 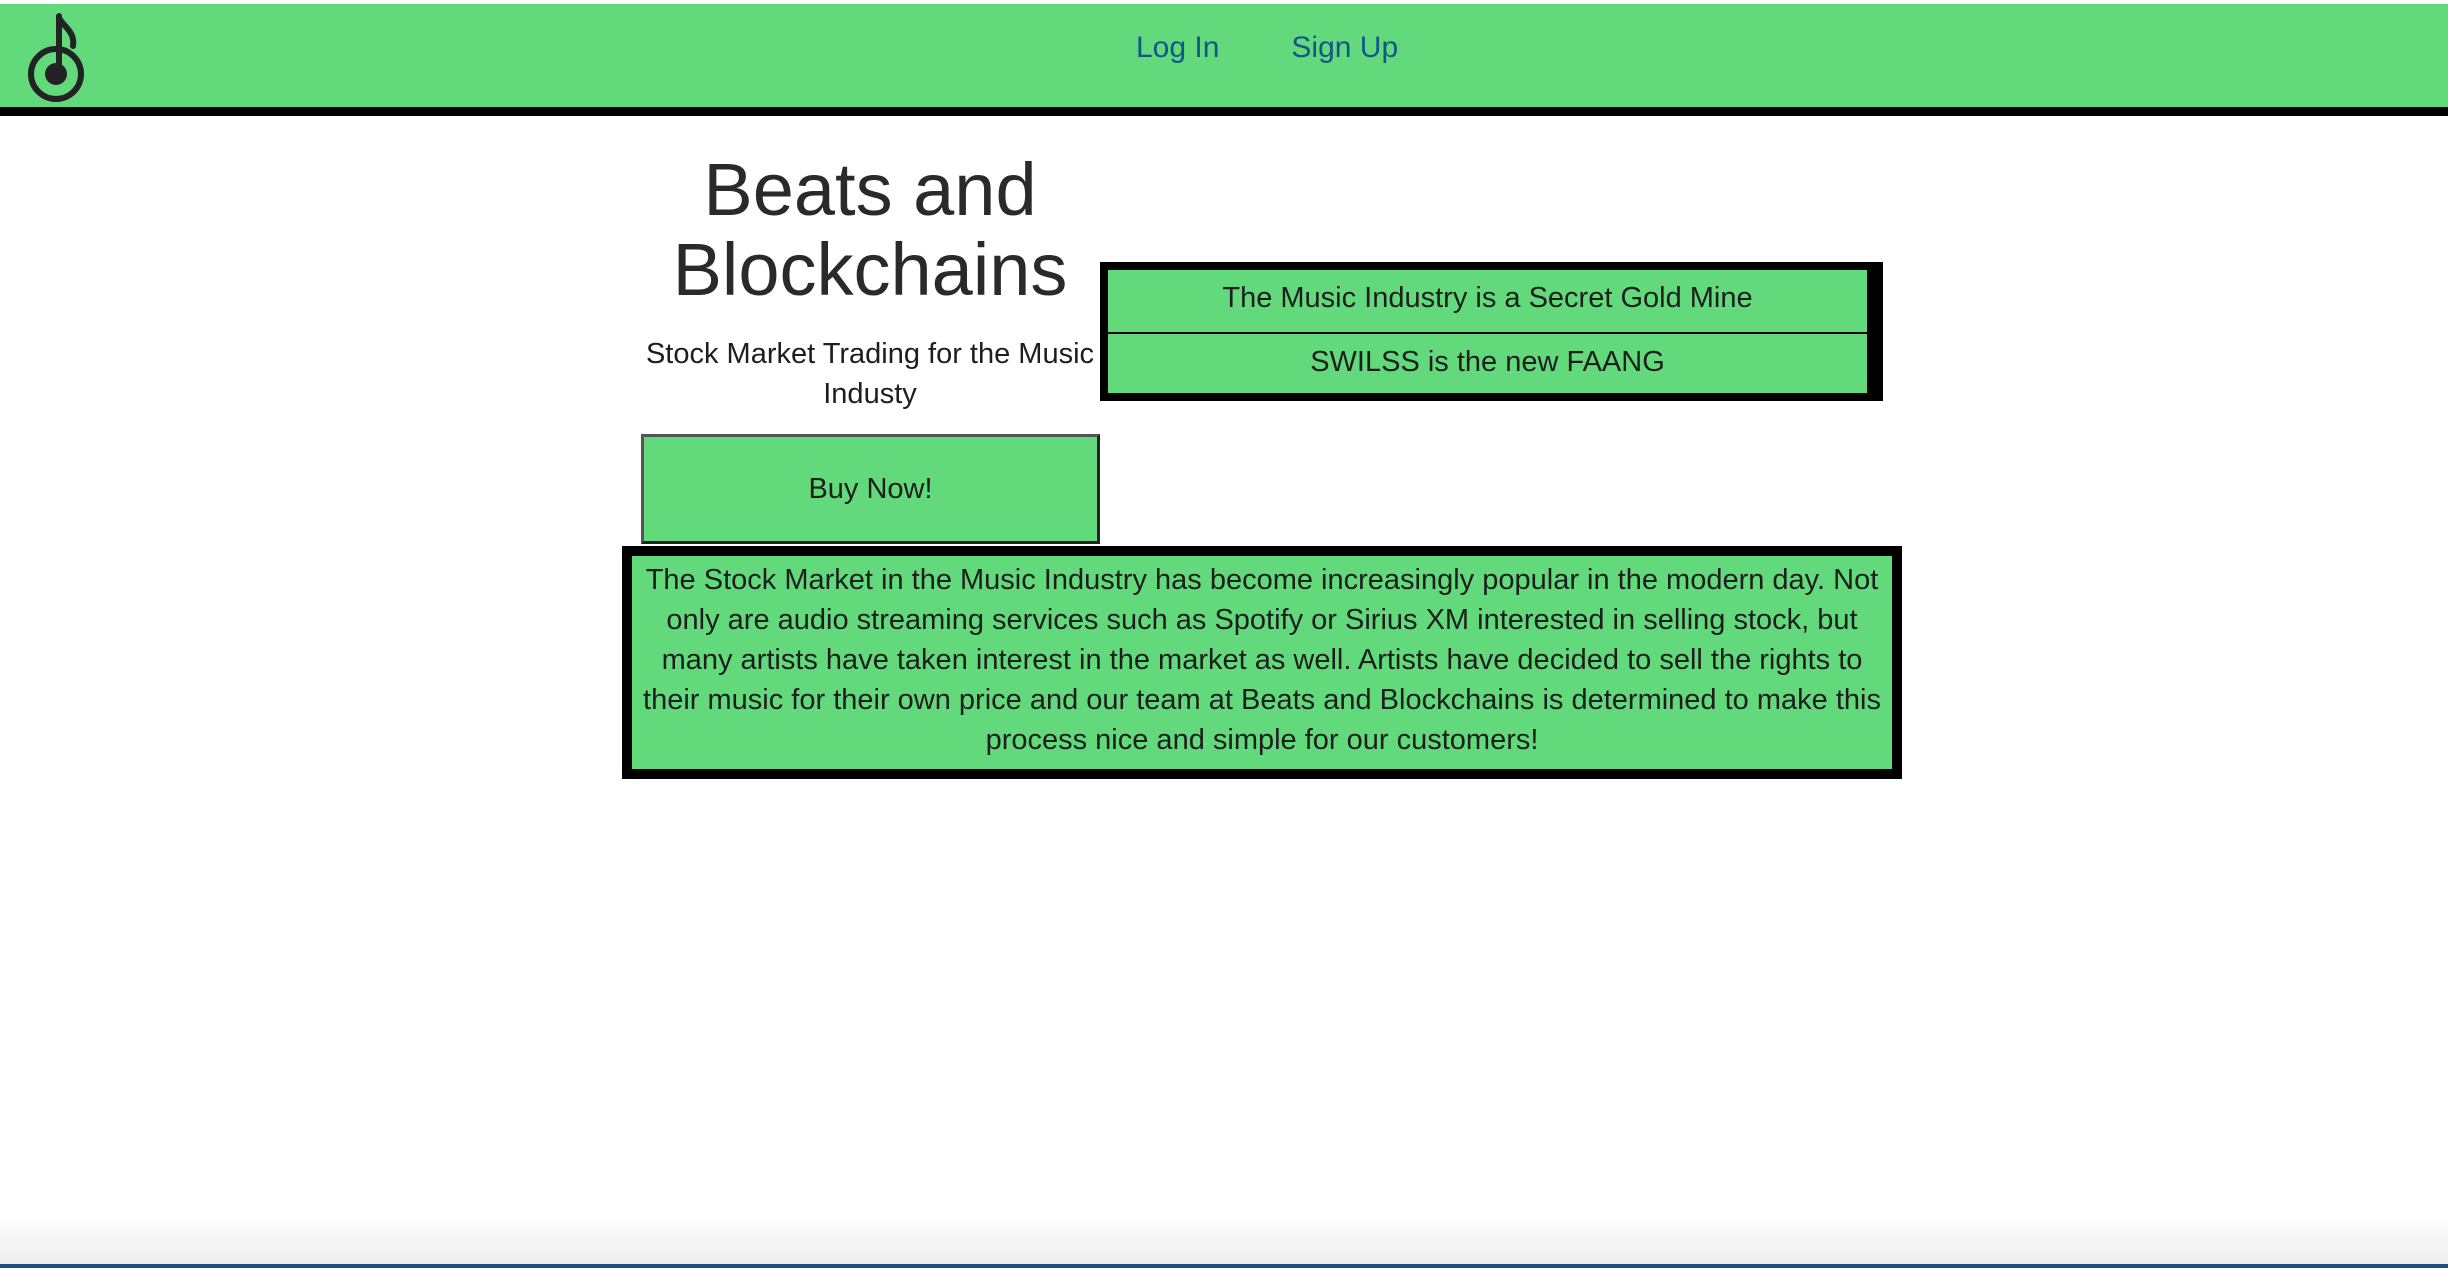 I want to click on bottom-fade, so click(x=1224, y=1241).